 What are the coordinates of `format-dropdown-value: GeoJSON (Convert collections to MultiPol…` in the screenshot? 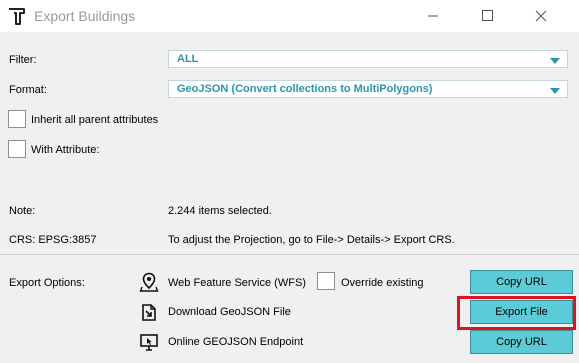 It's located at (305, 89).